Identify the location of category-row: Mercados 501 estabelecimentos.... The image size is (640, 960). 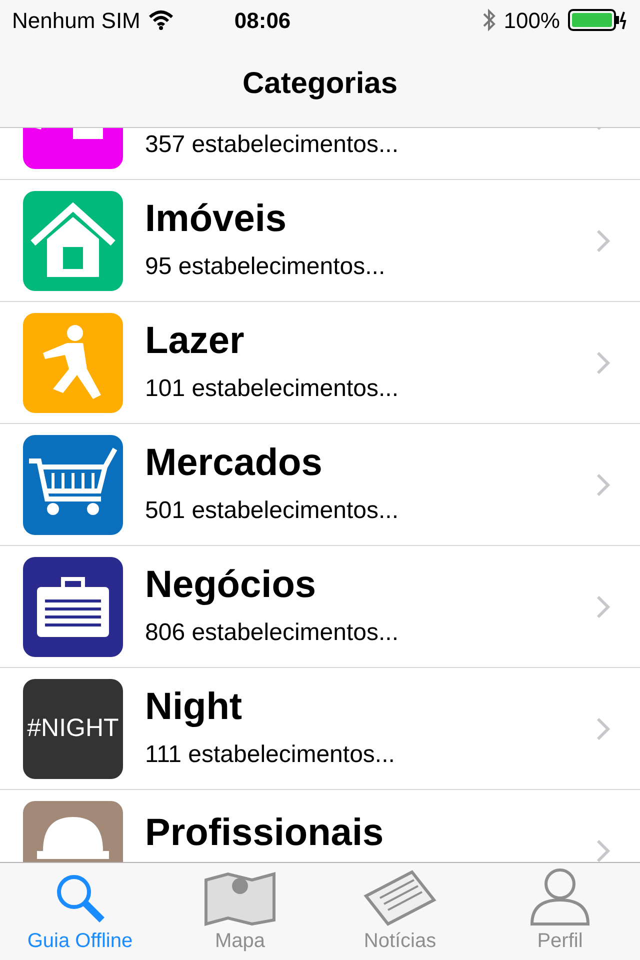
(320, 485).